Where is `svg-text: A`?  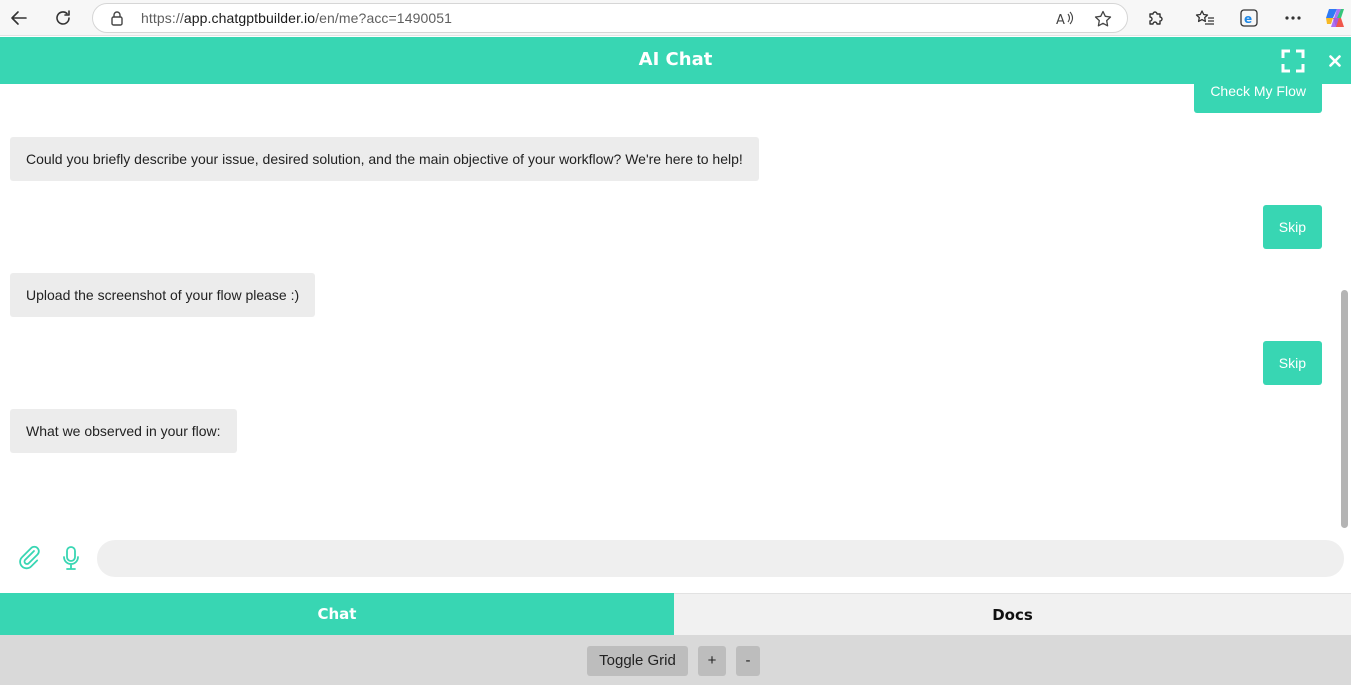 svg-text: A is located at coordinates (1060, 20).